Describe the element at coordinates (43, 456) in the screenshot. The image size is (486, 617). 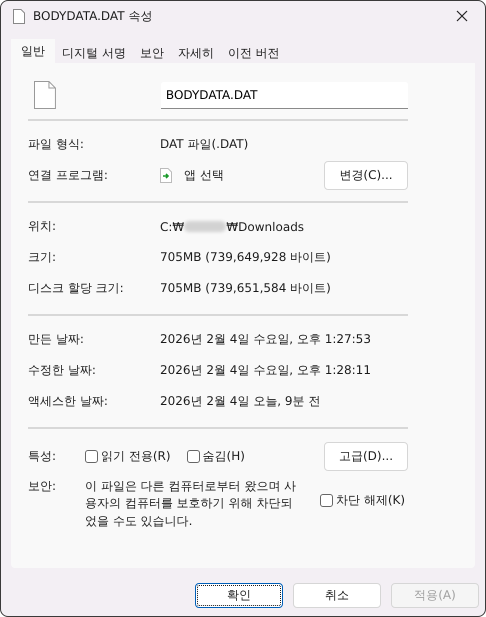
I see `field-label: 특성:` at that location.